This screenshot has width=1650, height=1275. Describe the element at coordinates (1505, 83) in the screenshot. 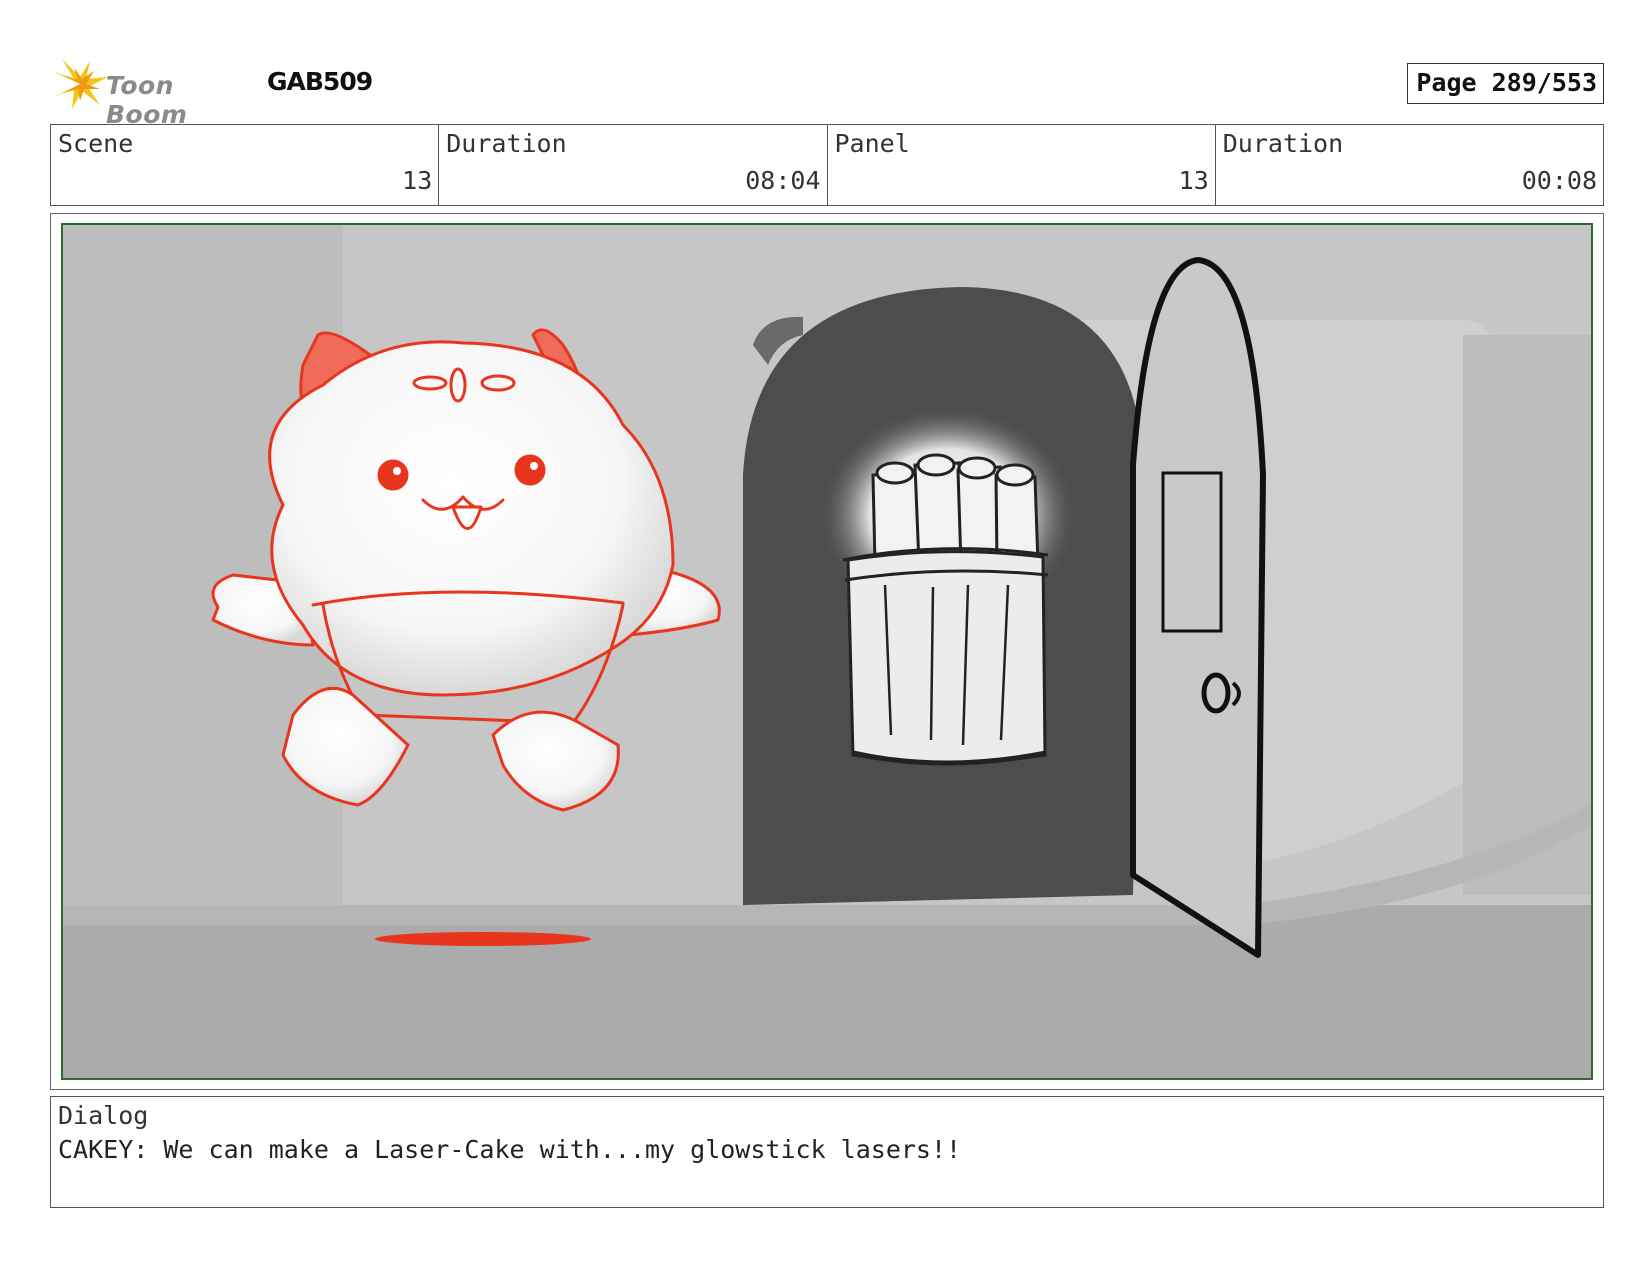

I see `page-number: Page 289/553` at that location.